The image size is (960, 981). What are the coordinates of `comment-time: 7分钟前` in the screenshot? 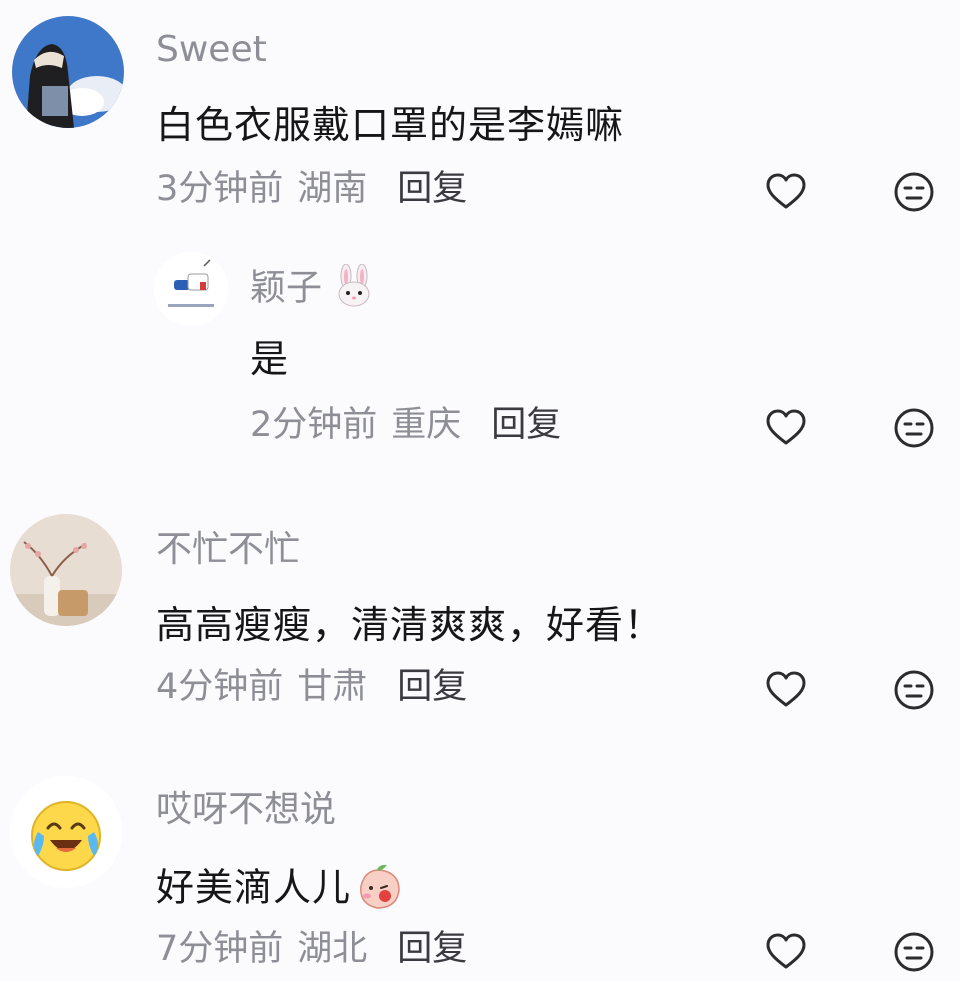 It's located at (220, 949).